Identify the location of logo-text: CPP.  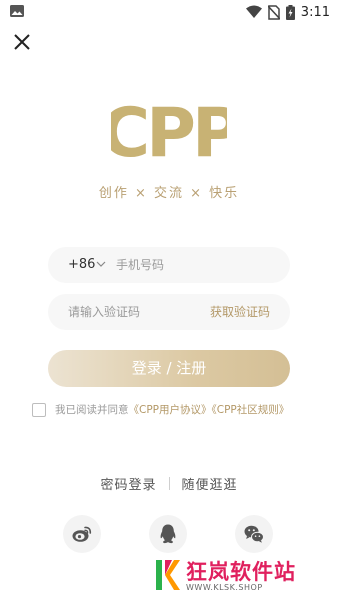
(169, 129).